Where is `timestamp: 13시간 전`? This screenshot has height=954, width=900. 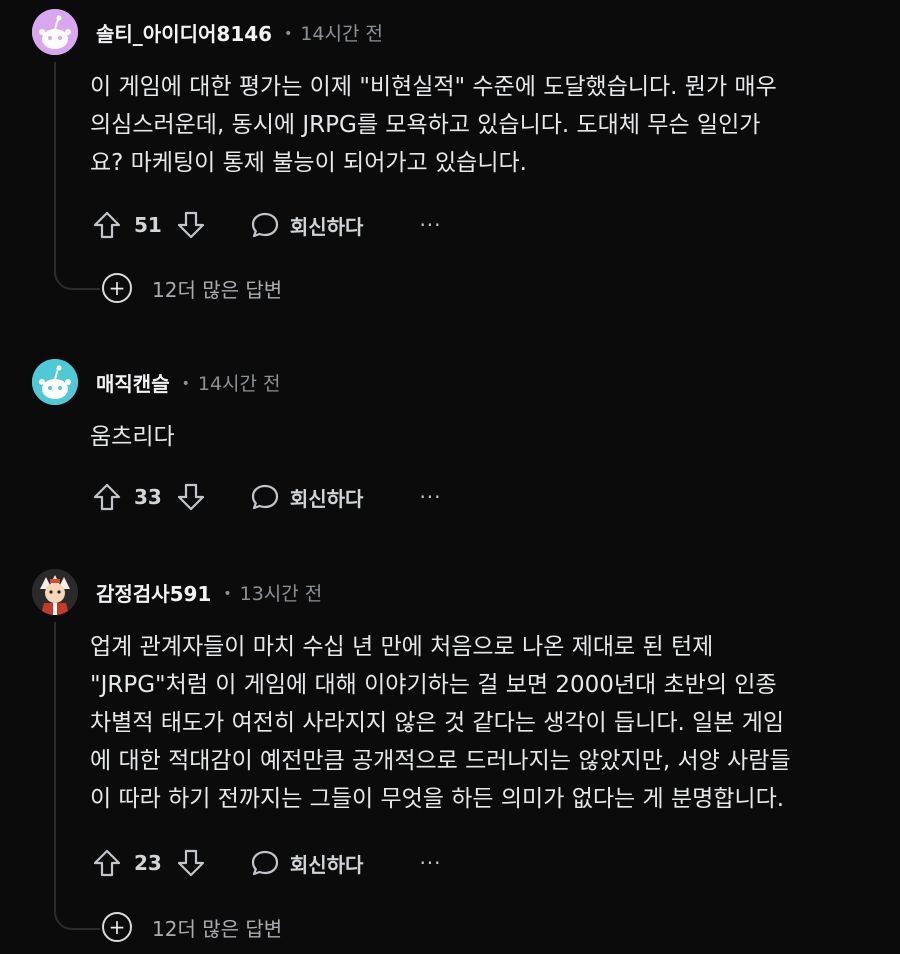 timestamp: 13시간 전 is located at coordinates (273, 592).